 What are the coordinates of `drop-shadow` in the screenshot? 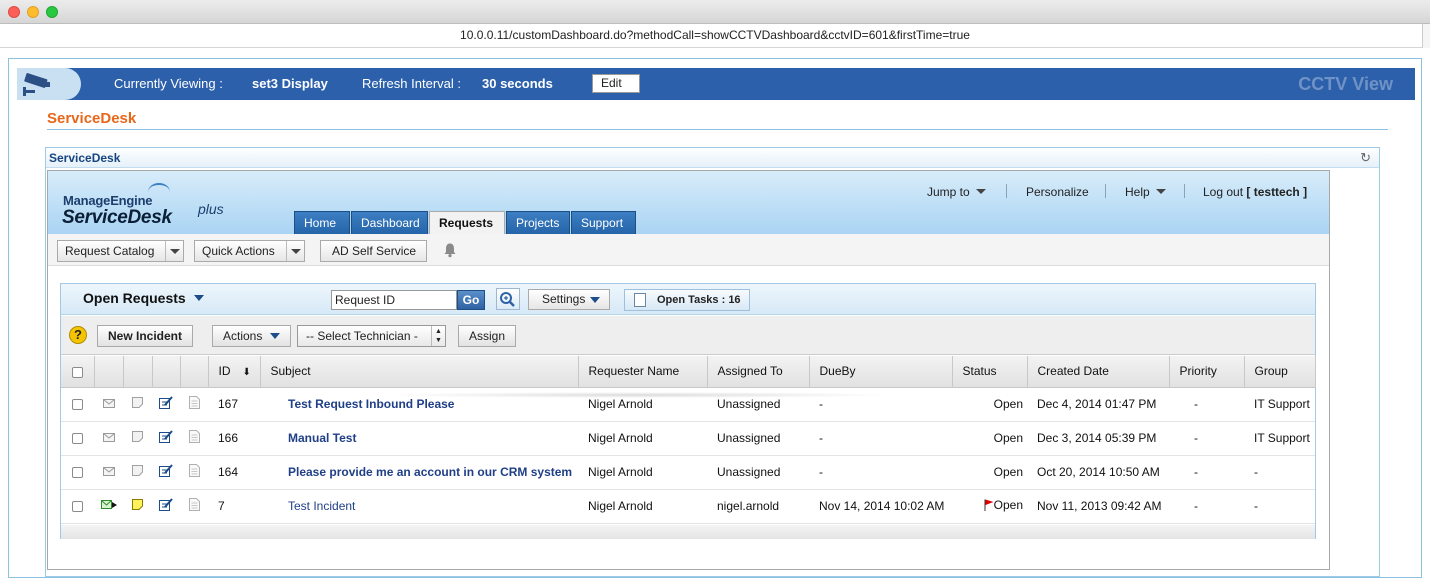 It's located at (640, 395).